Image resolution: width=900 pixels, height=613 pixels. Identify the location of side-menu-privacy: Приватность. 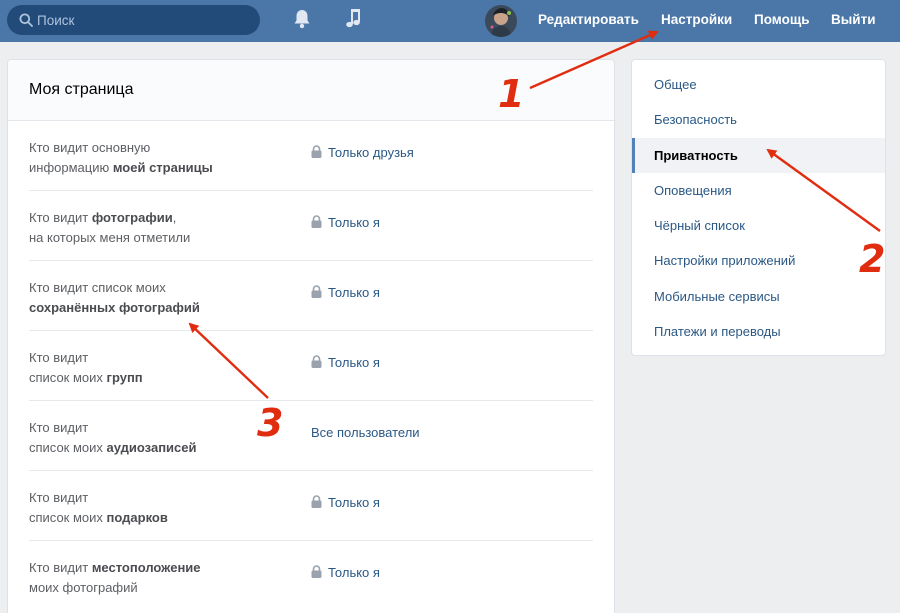
(758, 155).